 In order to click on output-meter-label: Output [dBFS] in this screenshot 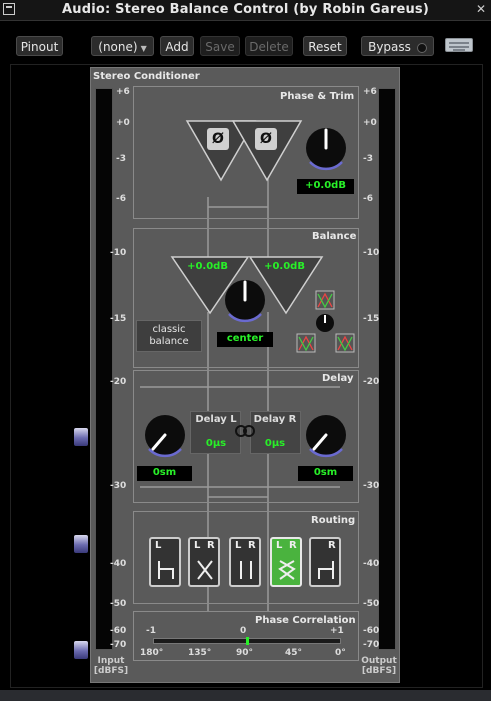, I will do `click(379, 666)`.